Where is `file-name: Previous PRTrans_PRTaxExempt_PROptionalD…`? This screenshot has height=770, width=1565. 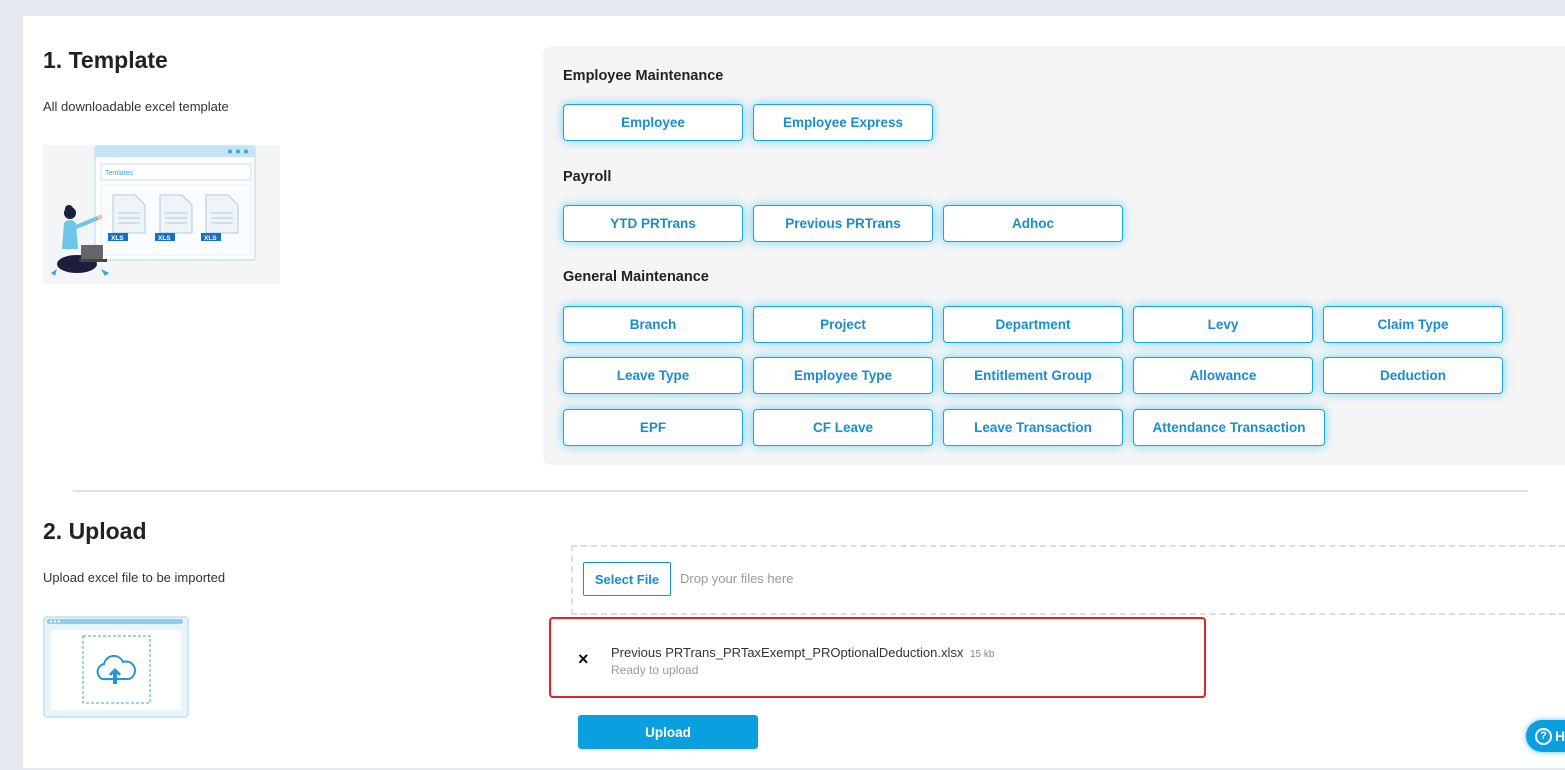
file-name: Previous PRTrans_PRTaxExempt_PROptionalD… is located at coordinates (787, 652).